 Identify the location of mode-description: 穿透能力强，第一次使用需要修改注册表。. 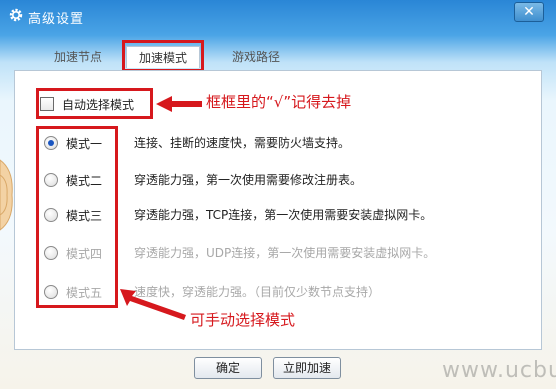
(248, 180).